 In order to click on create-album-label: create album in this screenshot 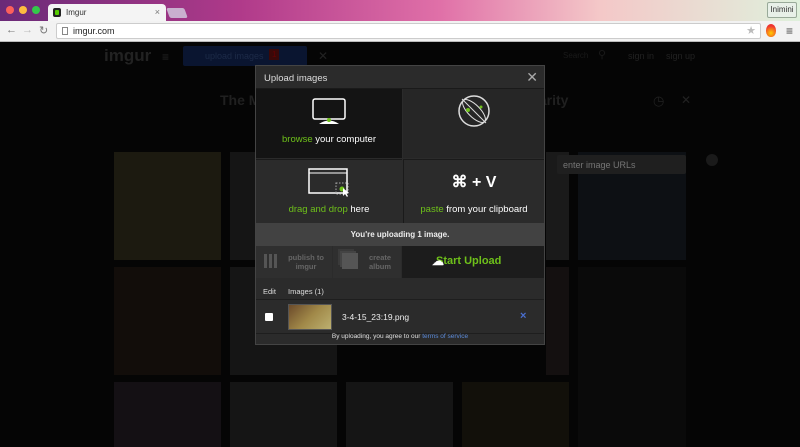, I will do `click(380, 262)`.